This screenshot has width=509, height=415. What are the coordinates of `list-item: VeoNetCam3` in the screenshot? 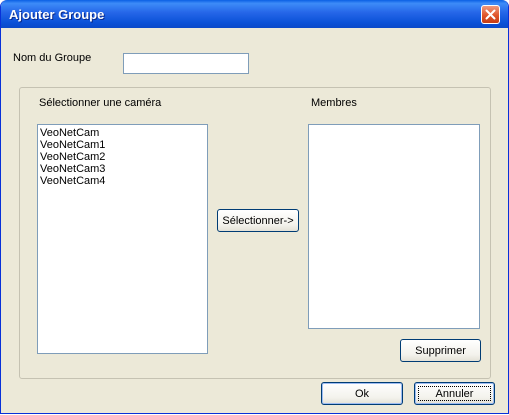 It's located at (122, 169).